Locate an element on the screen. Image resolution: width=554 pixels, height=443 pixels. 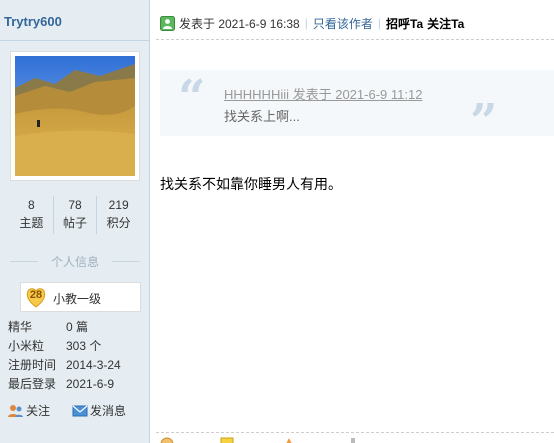
stat-posts-label: 帖子 is located at coordinates (75, 223).